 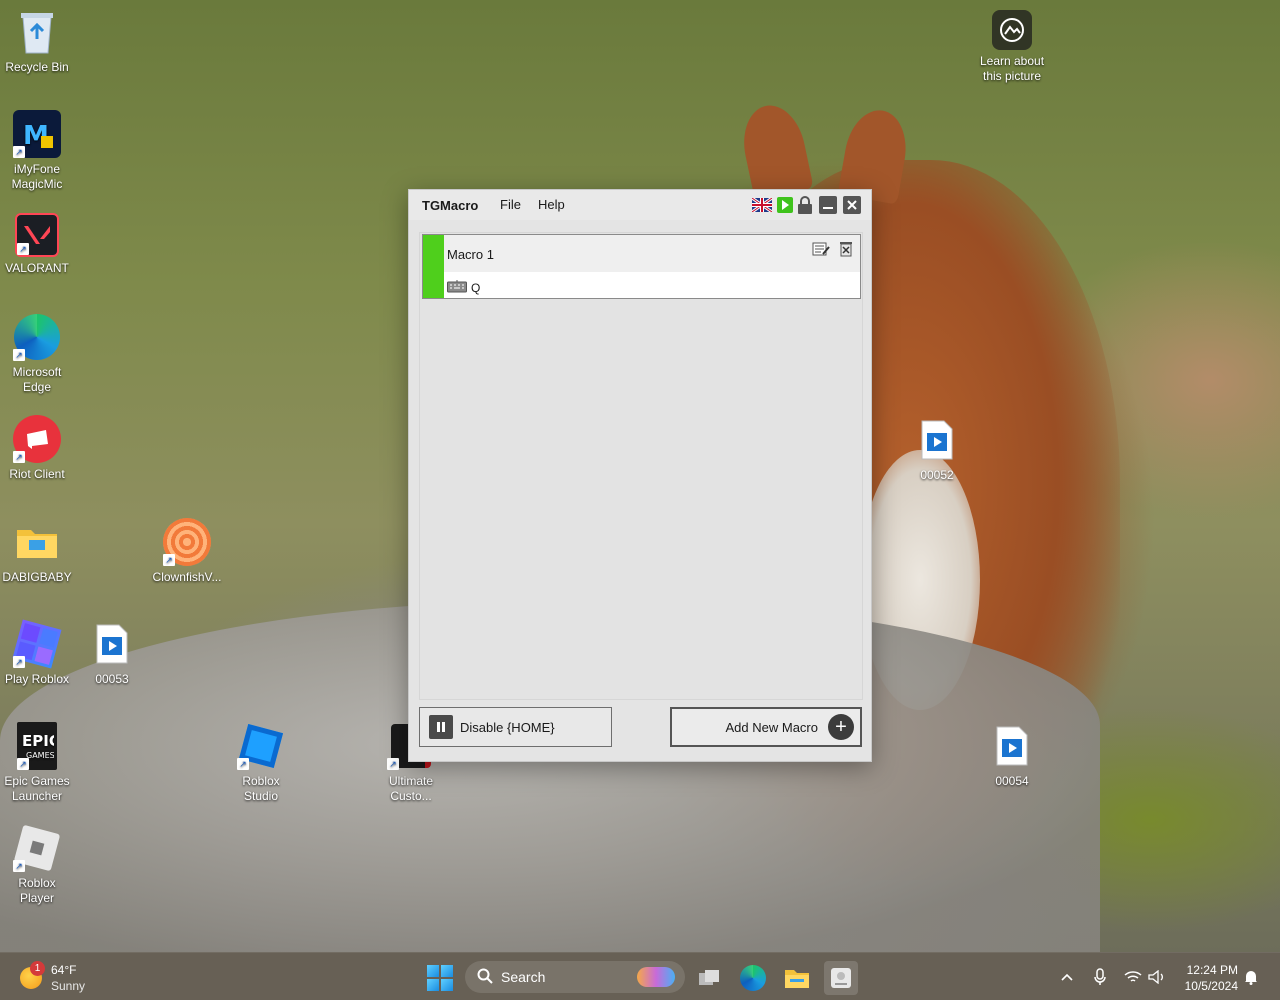 What do you see at coordinates (37, 439) in the screenshot?
I see `riot-client-icon: ↗` at bounding box center [37, 439].